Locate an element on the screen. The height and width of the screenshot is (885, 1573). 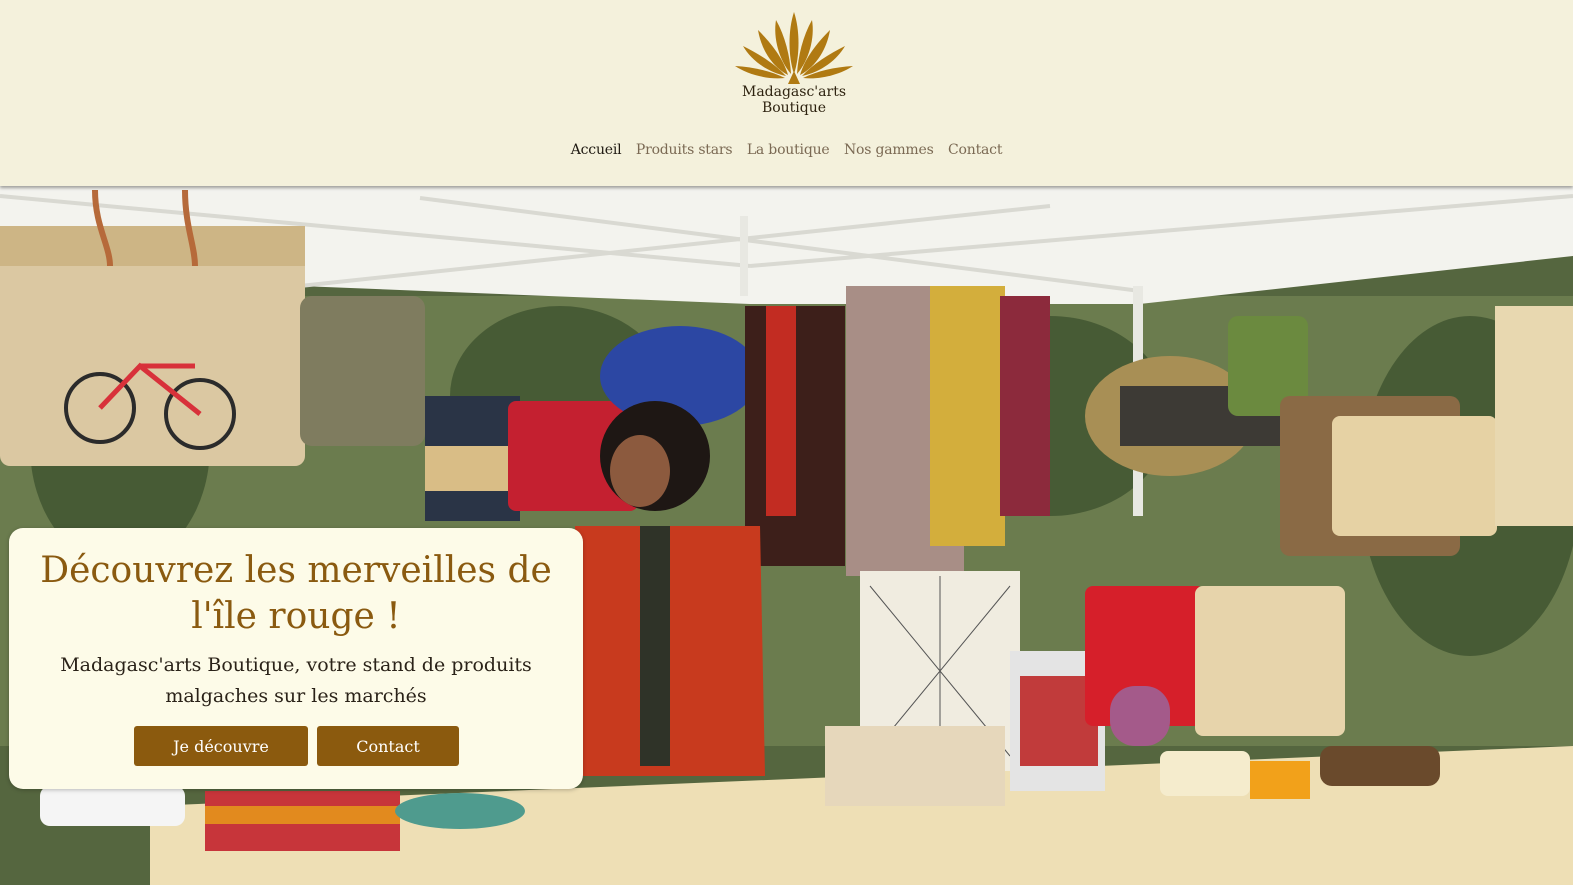
brand-logo: Madagasc'arts Boutique is located at coordinates (794, 65).